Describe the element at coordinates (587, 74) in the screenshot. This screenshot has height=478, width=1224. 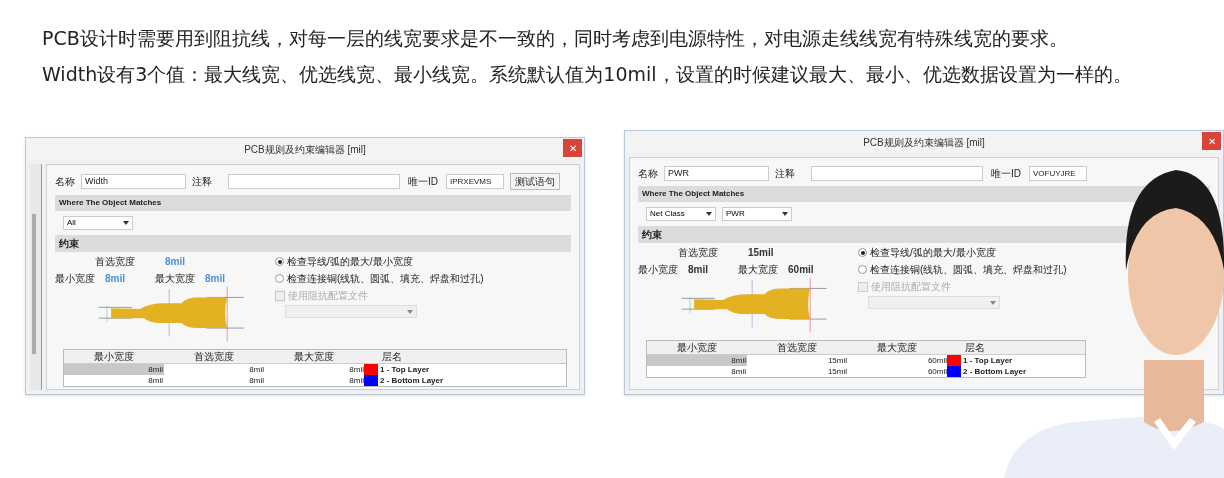
I see `intro-paragraph: Width设有3个值：最大线宽、优选线宽、最小线宽。系统默认值为10mil，设置的时候建议最大、最小、优选数据设置为一样的。` at that location.